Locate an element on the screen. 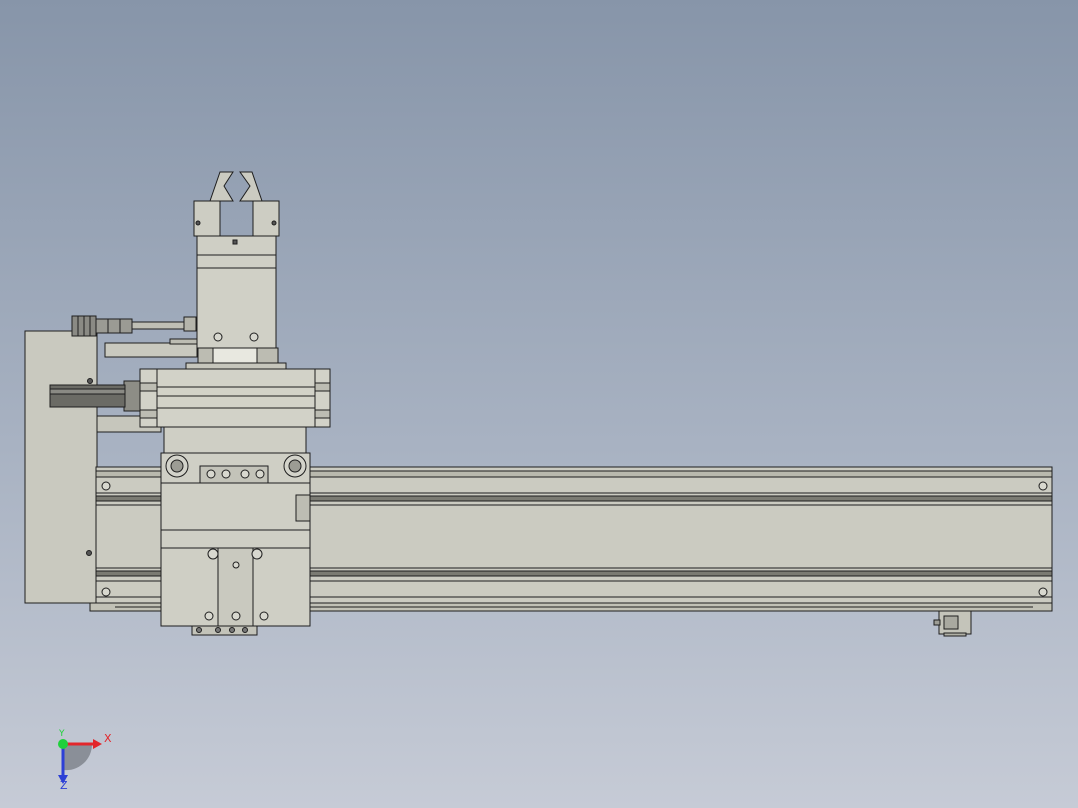 This screenshot has width=1078, height=808. x-axis-arrow is located at coordinates (97, 744).